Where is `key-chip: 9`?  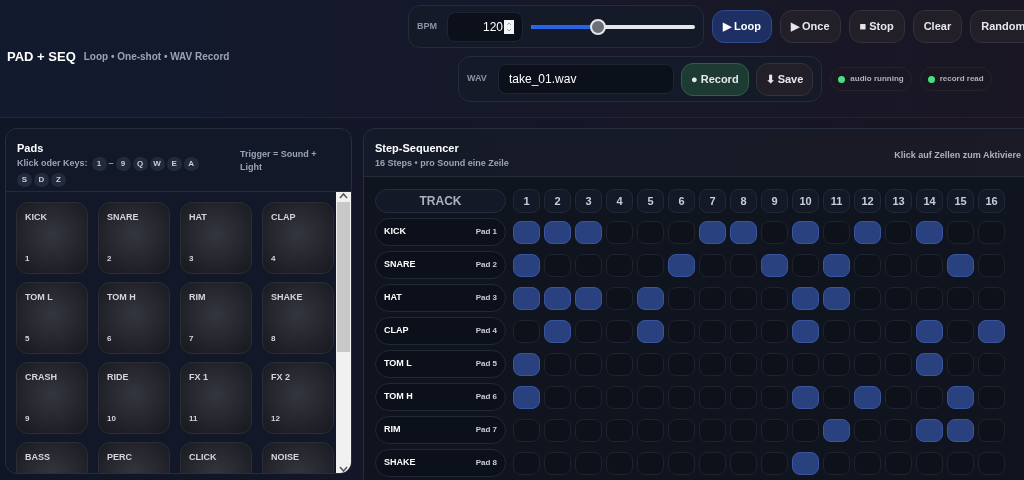
key-chip: 9 is located at coordinates (123, 163).